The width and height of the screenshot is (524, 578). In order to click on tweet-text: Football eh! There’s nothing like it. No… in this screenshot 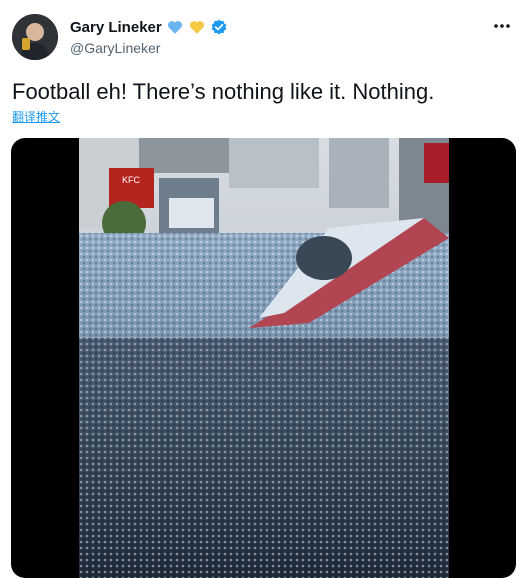, I will do `click(223, 91)`.